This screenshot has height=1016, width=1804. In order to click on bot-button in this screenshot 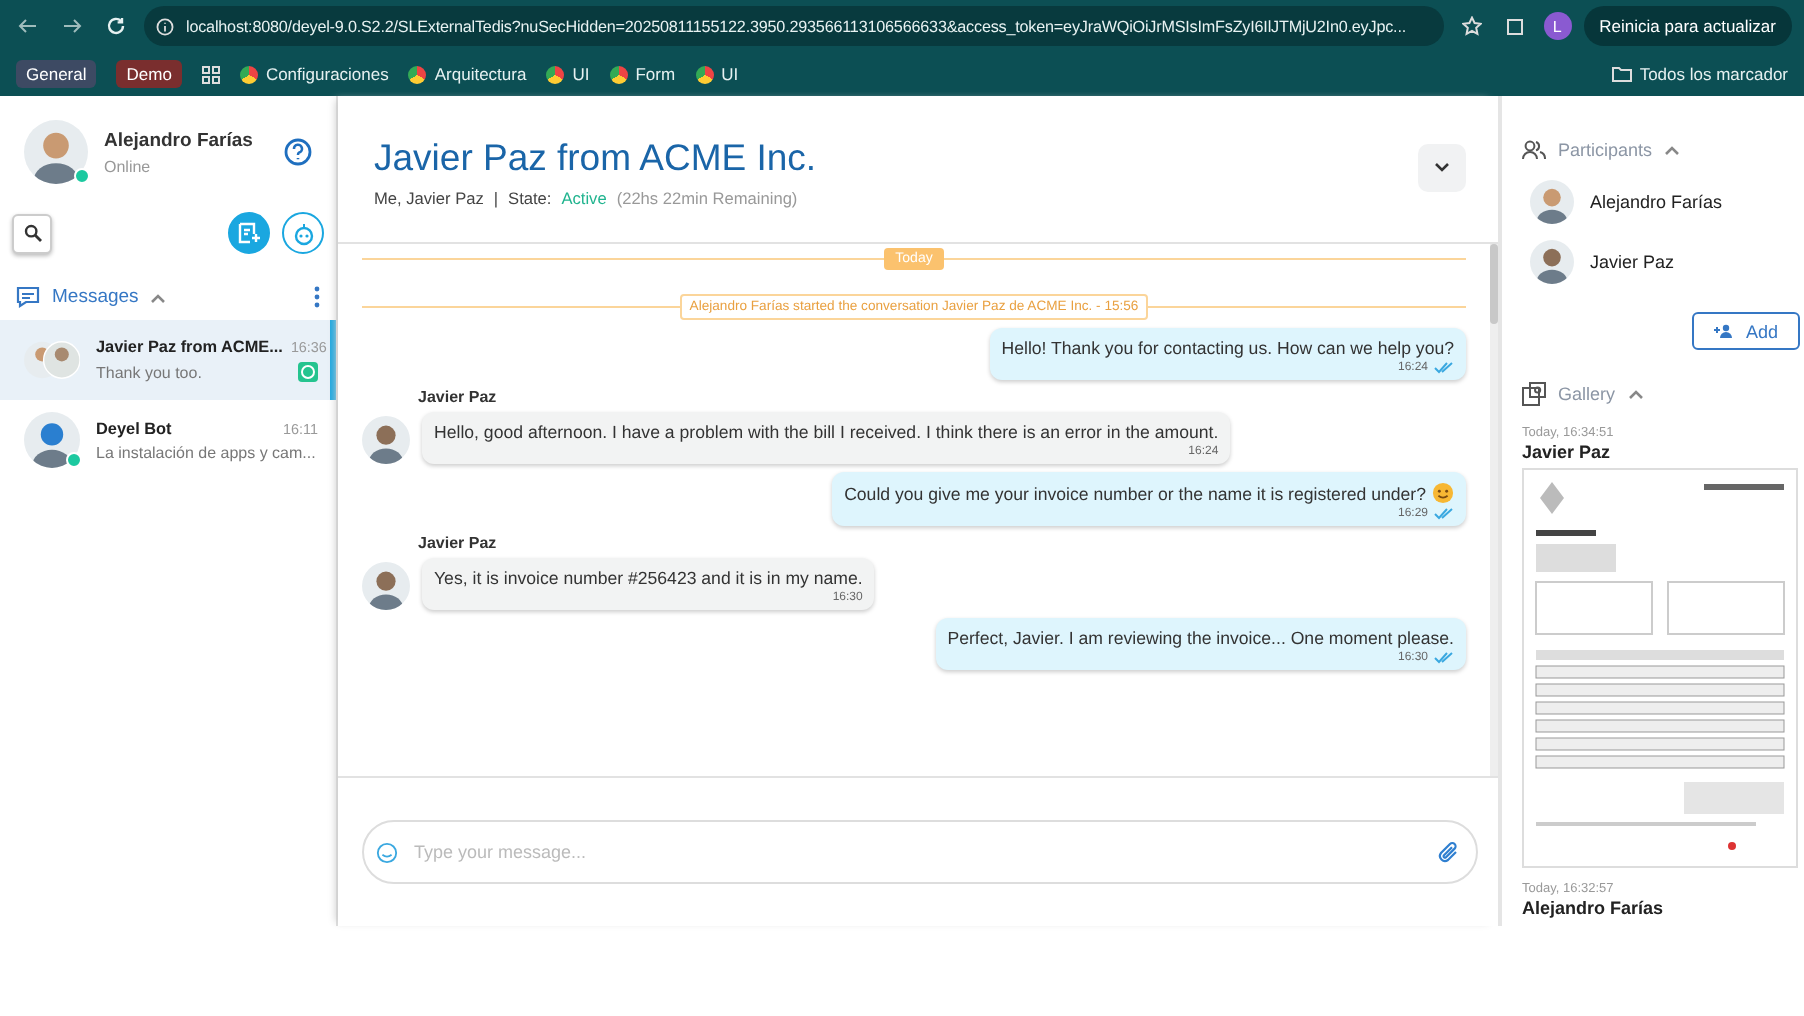, I will do `click(303, 233)`.